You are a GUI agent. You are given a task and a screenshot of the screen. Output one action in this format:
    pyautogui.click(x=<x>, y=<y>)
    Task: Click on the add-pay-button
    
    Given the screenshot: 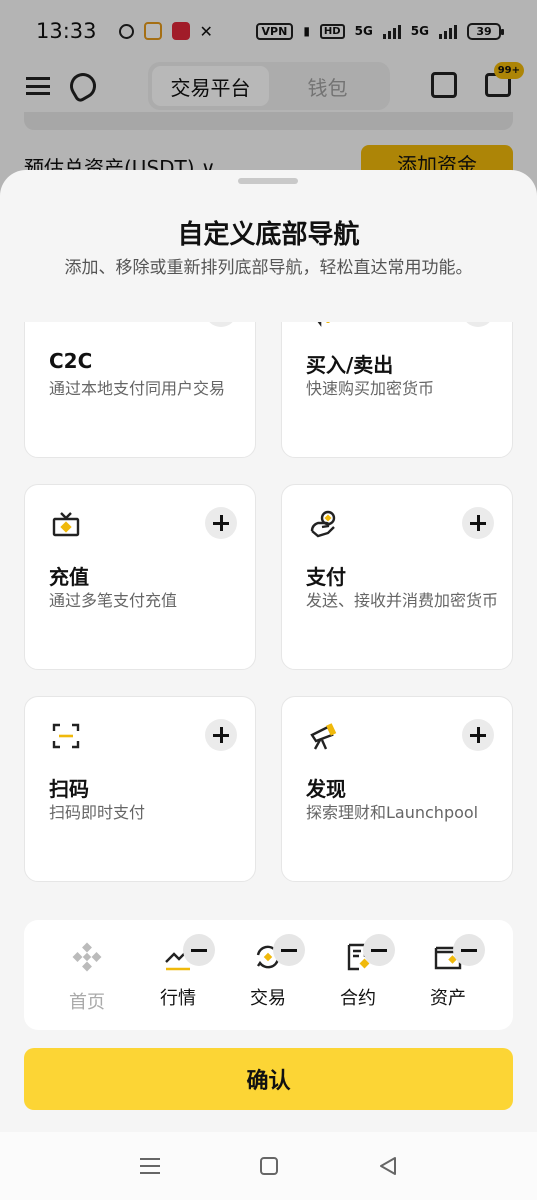 What is the action you would take?
    pyautogui.click(x=478, y=523)
    